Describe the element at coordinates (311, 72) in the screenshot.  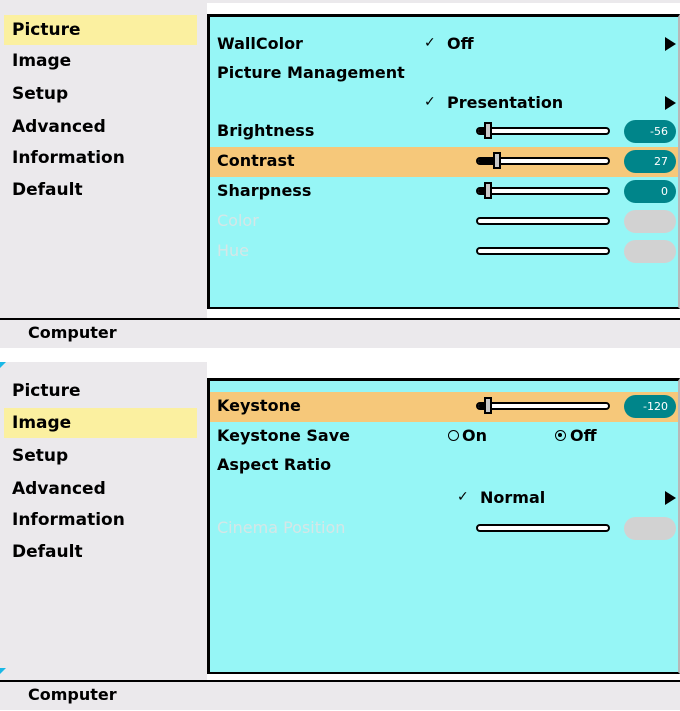
I see `picture-management-label: Picture Management` at that location.